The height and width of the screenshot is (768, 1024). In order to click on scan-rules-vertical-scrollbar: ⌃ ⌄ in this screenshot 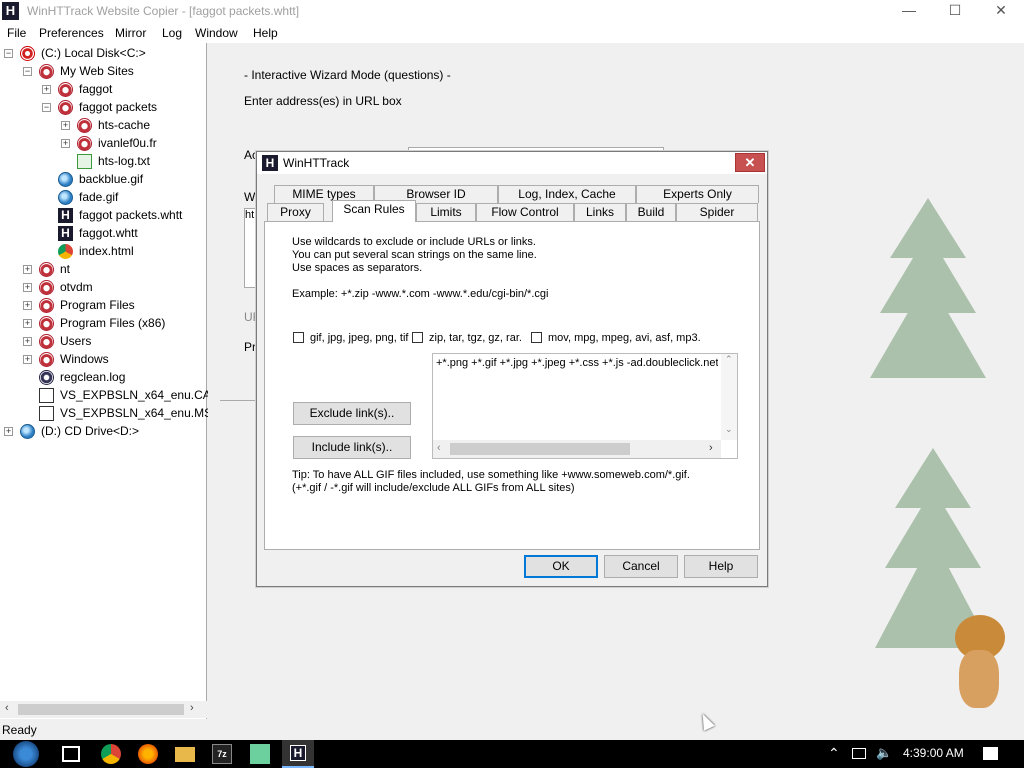, I will do `click(729, 397)`.